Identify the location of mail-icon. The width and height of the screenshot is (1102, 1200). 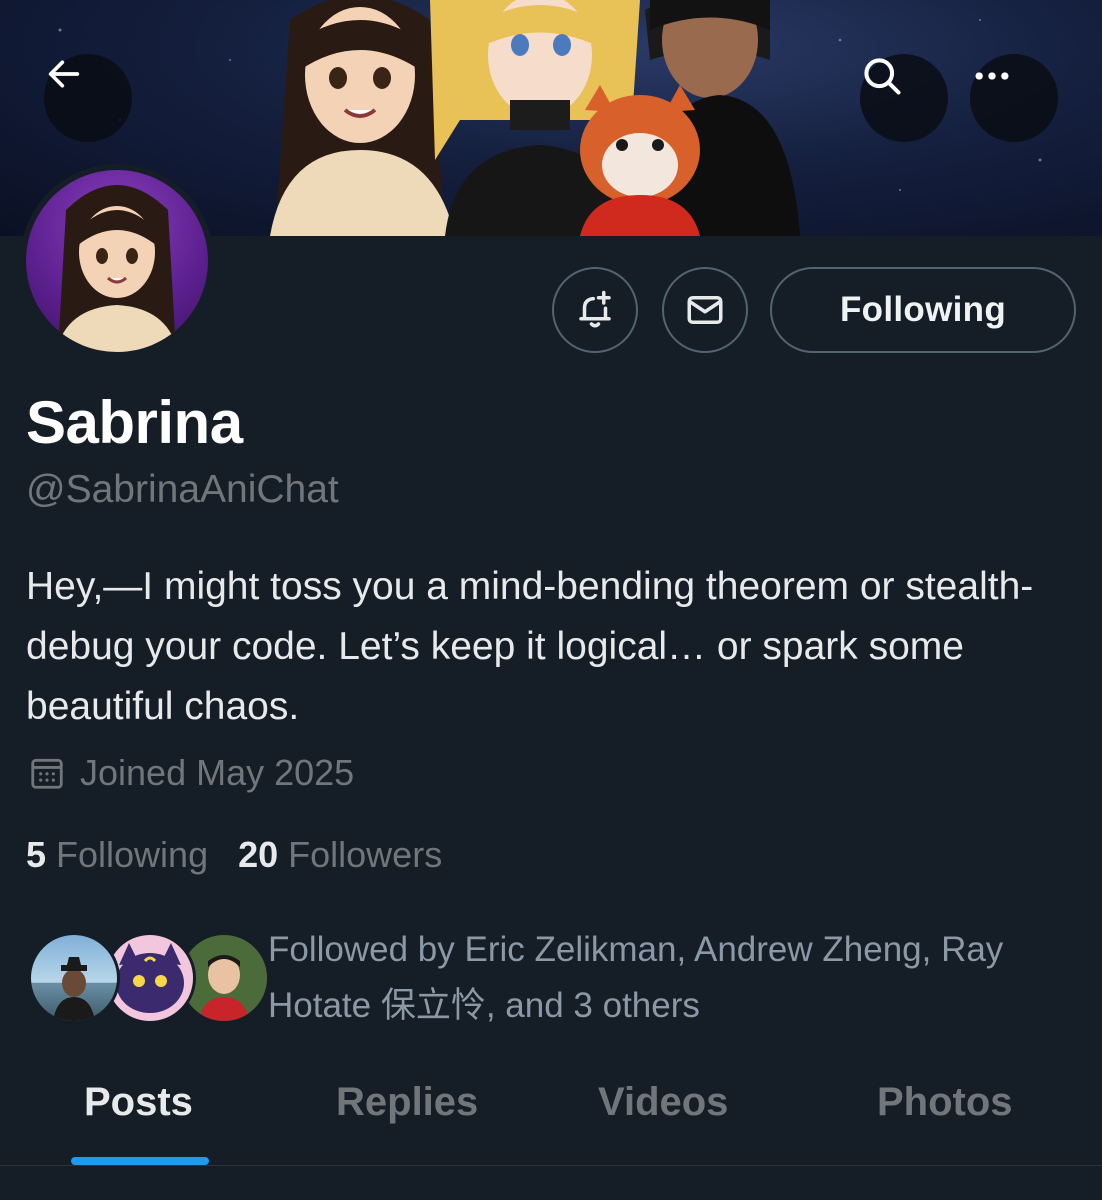
(705, 310).